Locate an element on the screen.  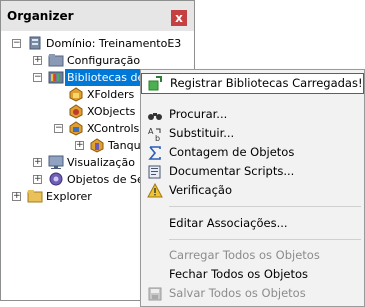
expander-domain: − is located at coordinates (16, 43).